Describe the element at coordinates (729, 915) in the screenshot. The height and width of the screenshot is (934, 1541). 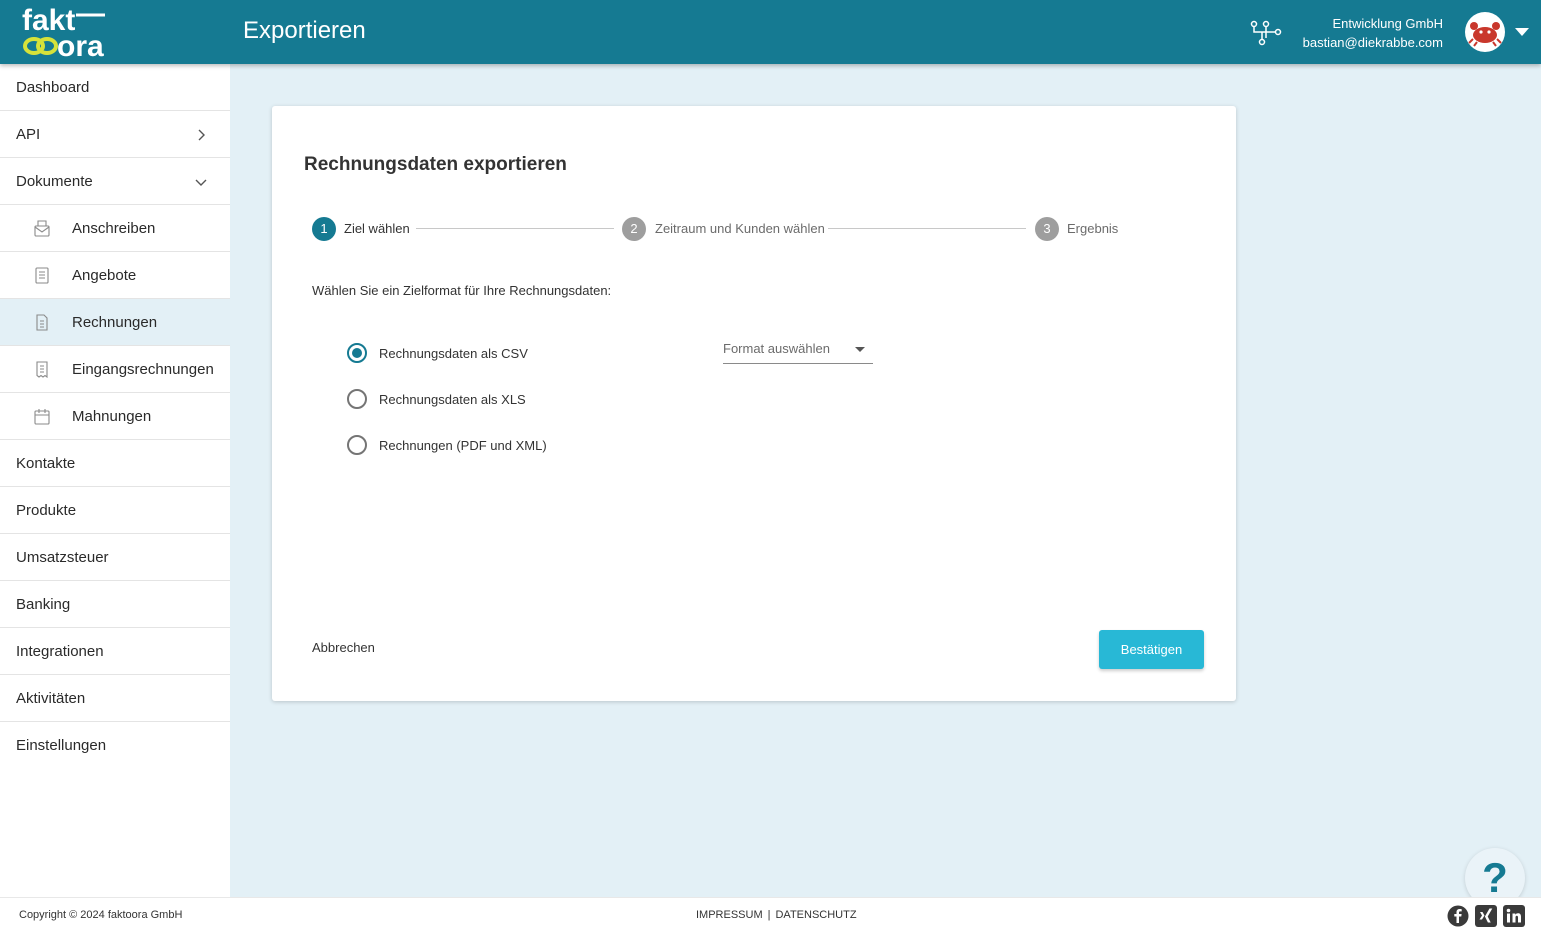
I see `impressum-link: IMPRESSUM` at that location.